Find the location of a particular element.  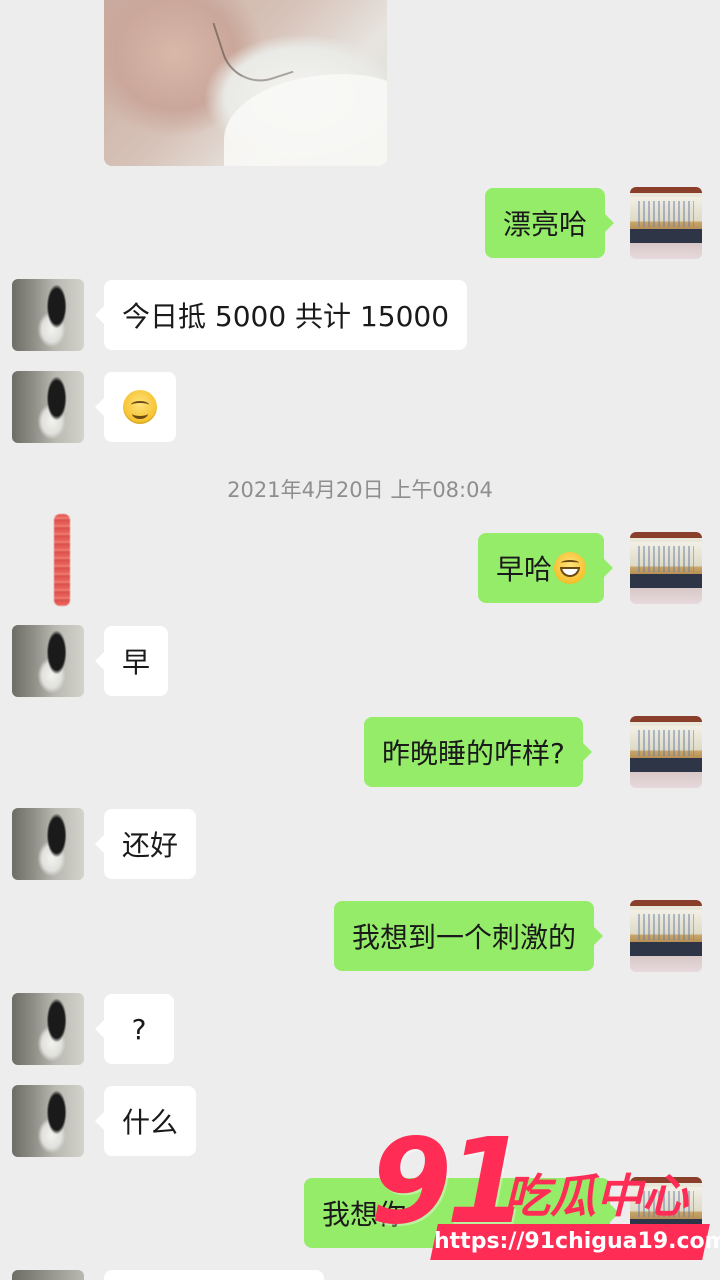

message-bubble-incoming: 早 is located at coordinates (131, 661).